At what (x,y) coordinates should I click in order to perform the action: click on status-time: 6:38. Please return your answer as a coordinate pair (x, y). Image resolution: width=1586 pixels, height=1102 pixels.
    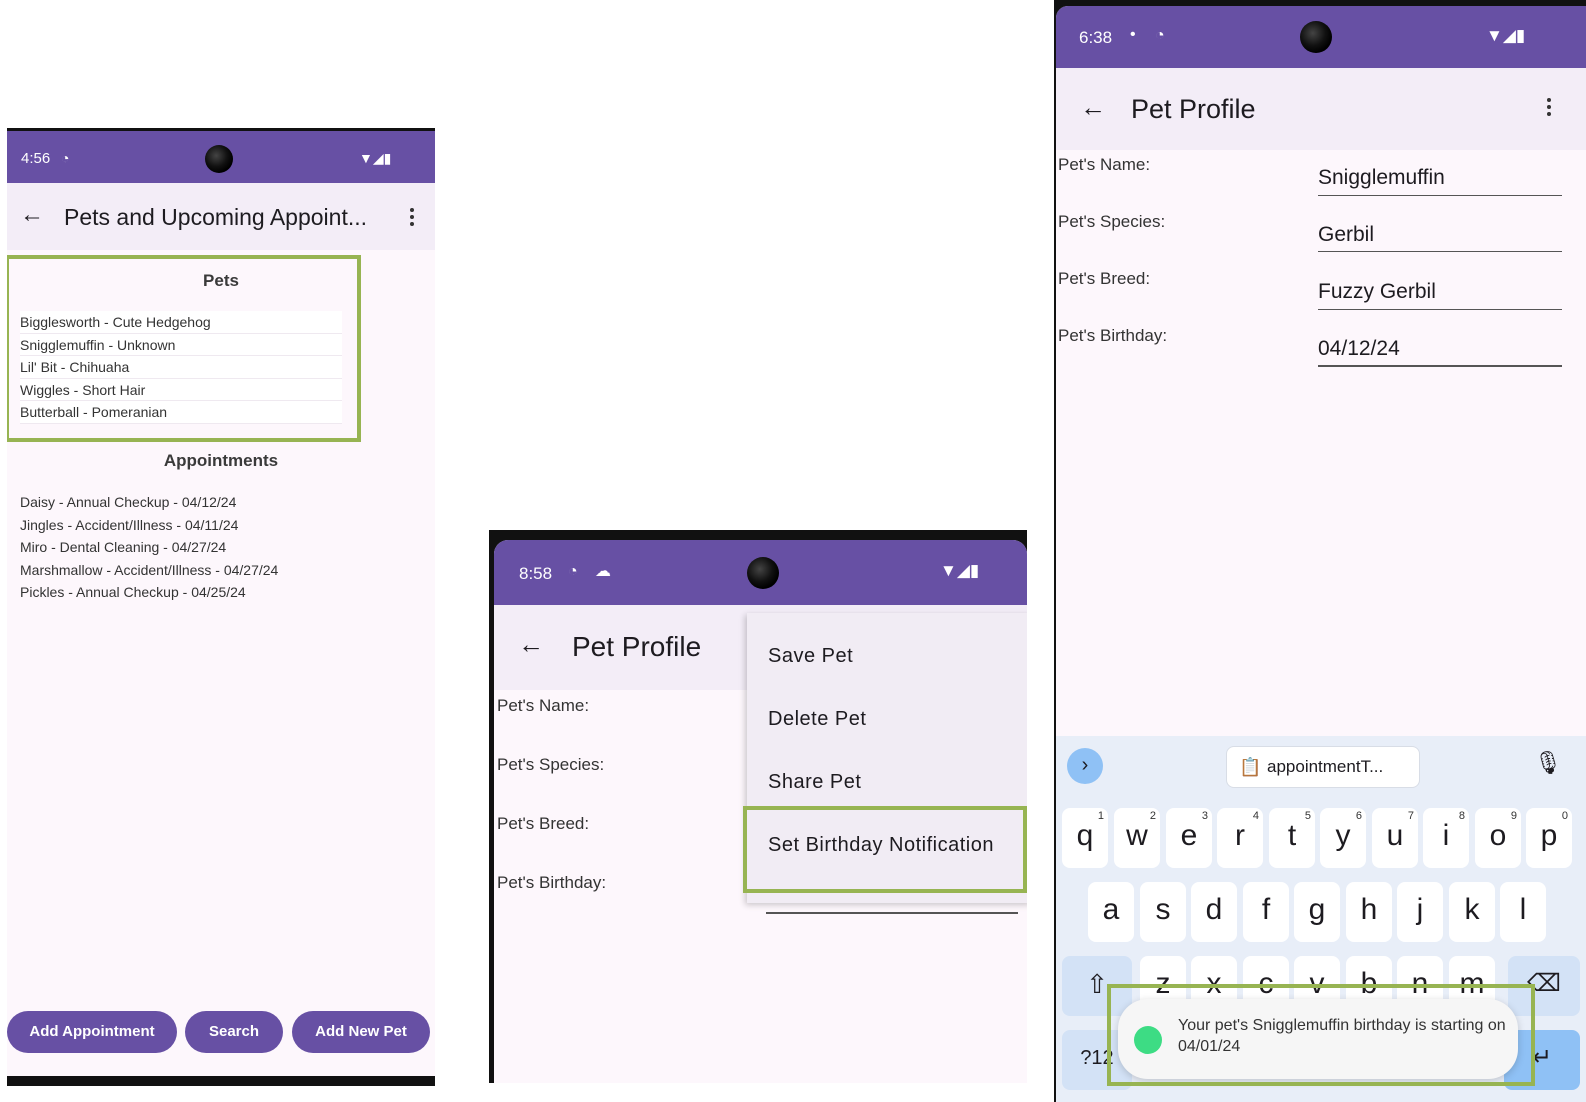
    Looking at the image, I should click on (1096, 37).